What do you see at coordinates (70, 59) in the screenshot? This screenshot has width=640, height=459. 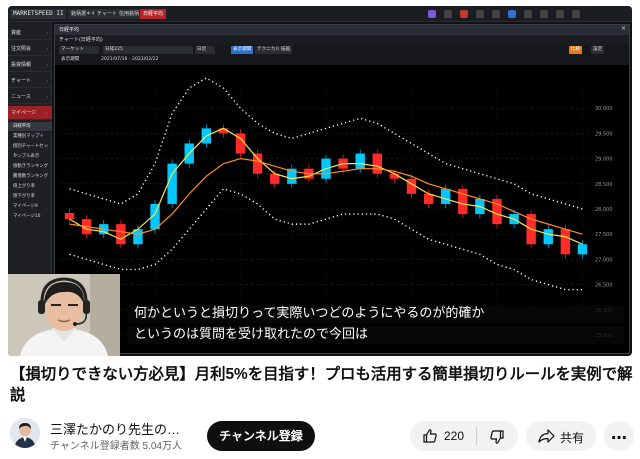 I see `range-label: 表示期間` at bounding box center [70, 59].